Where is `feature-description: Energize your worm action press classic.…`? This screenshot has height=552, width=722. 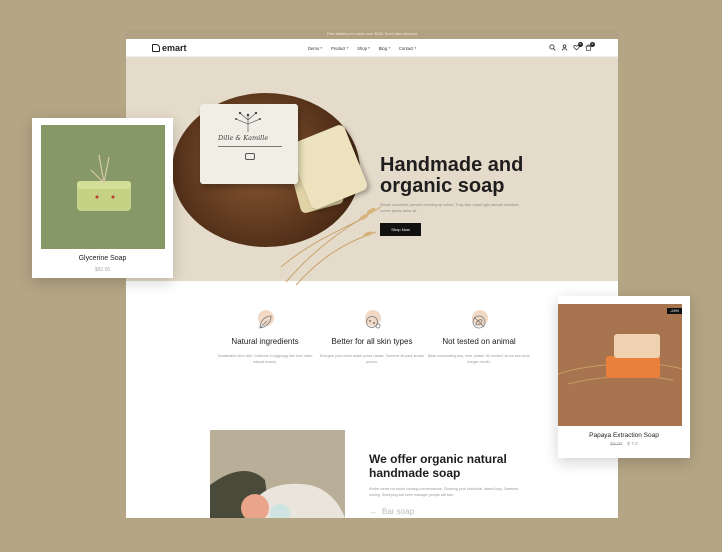
feature-description: Energize your worm action press classic.… is located at coordinates (372, 359).